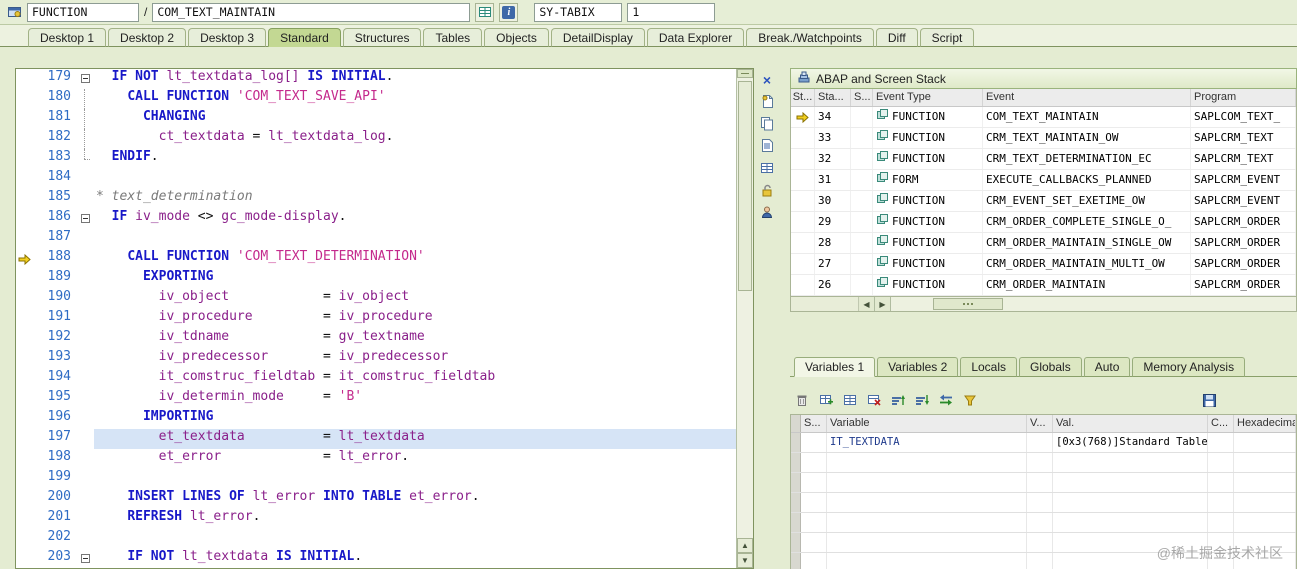 This screenshot has width=1297, height=569. I want to click on new-tool-icon, so click(767, 101).